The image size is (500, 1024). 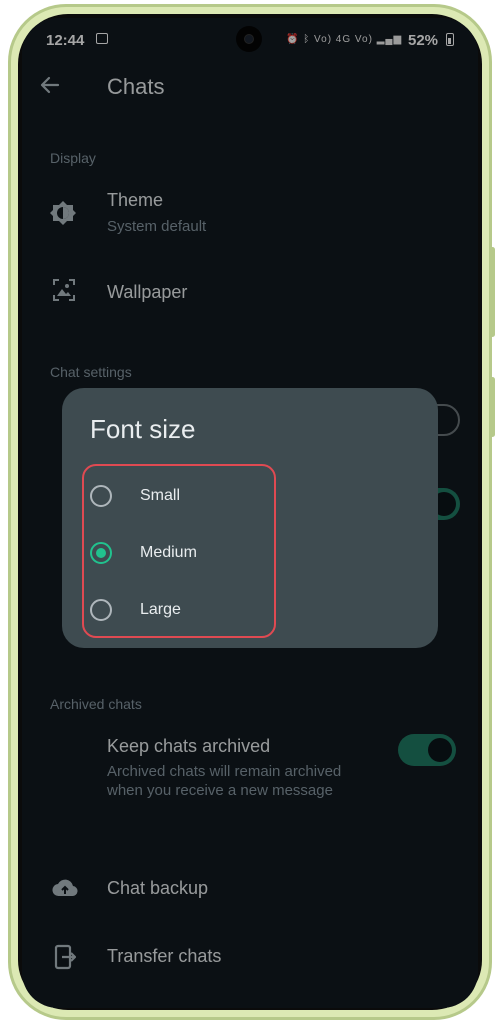 I want to click on option-small-label: Small, so click(x=160, y=495).